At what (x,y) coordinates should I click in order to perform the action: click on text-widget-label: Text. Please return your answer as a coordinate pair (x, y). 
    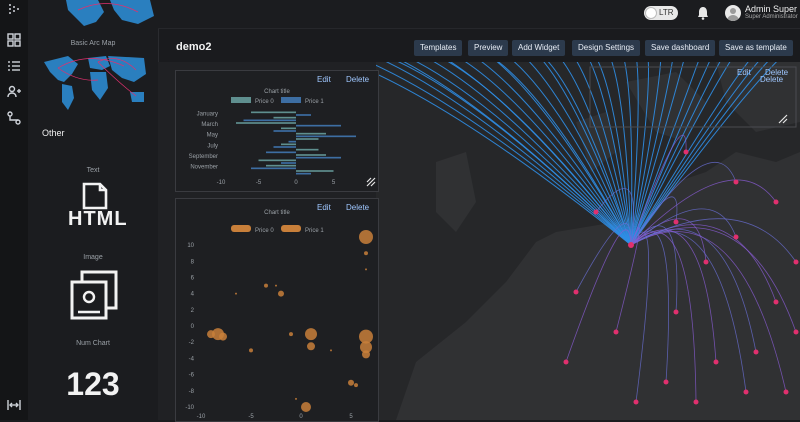
    Looking at the image, I should click on (93, 170).